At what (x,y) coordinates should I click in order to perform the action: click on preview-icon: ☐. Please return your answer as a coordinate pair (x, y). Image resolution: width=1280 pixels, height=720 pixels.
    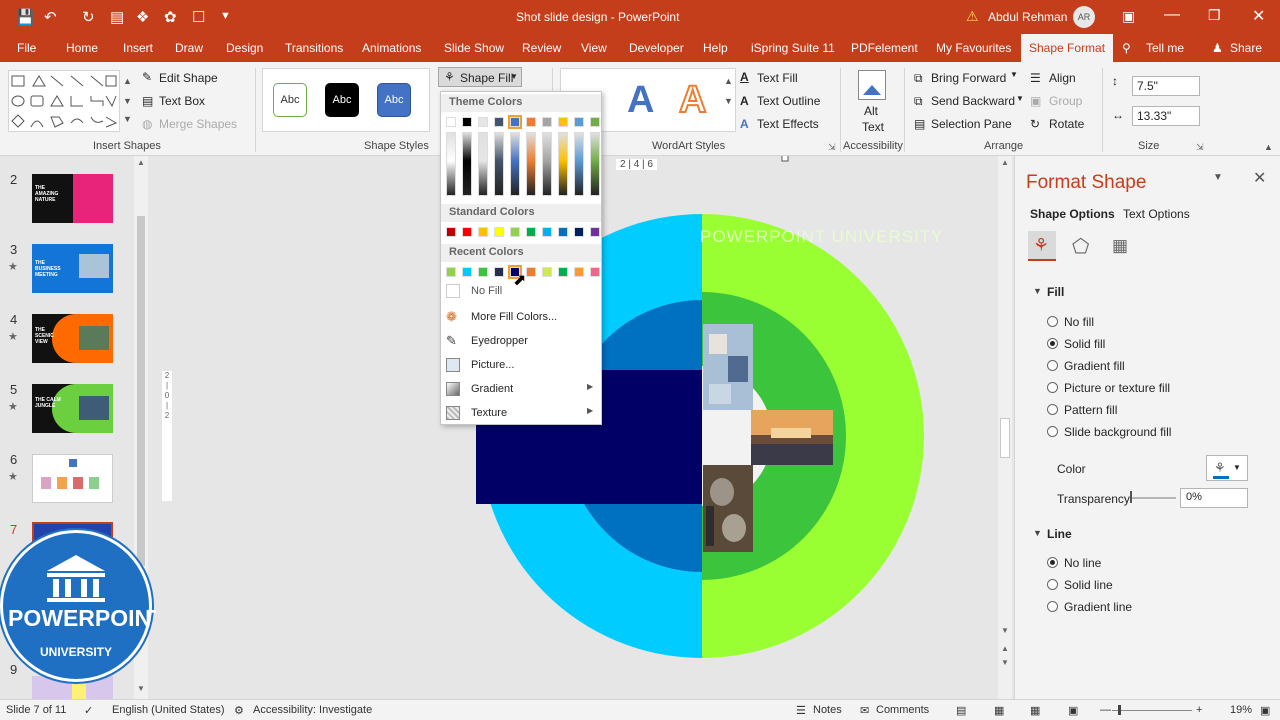
    Looking at the image, I should click on (198, 17).